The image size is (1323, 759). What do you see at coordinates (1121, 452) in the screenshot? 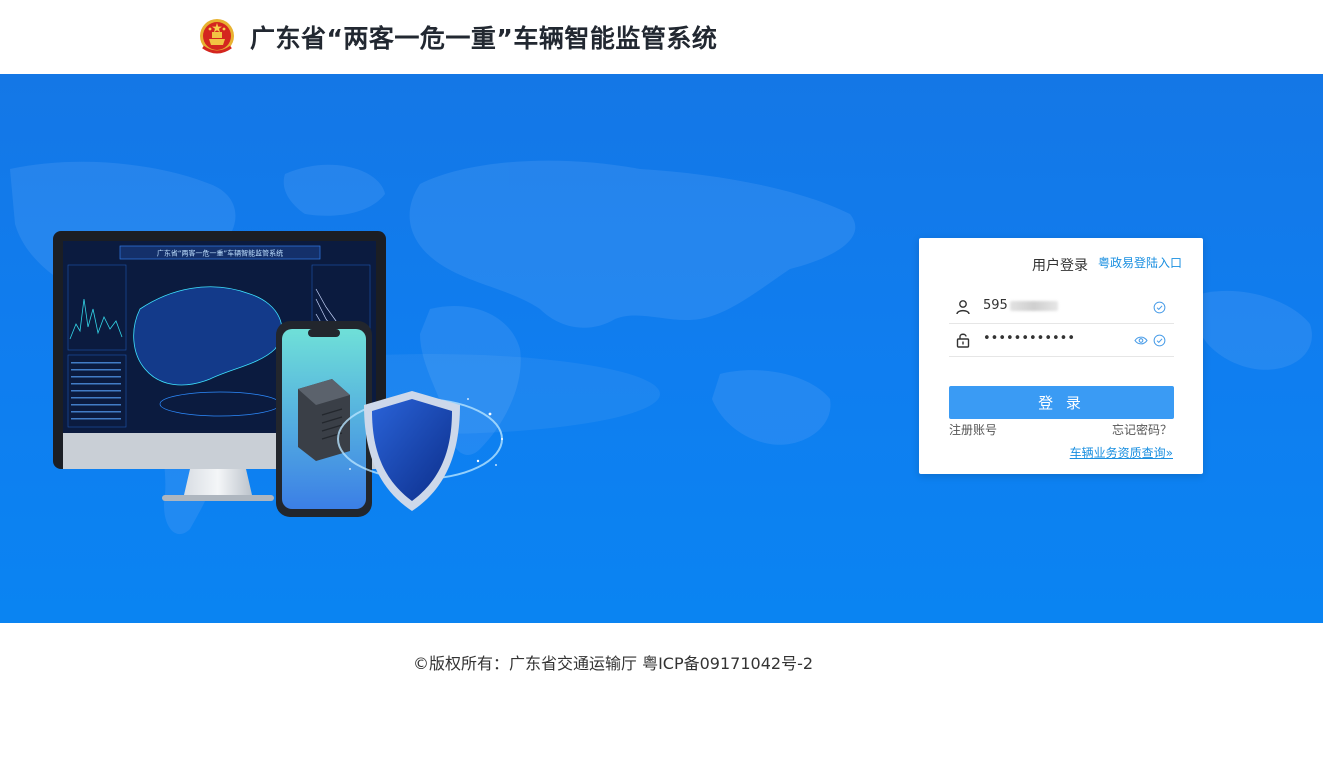
I see `qualification-query-link: 车辆业务资质查询»` at bounding box center [1121, 452].